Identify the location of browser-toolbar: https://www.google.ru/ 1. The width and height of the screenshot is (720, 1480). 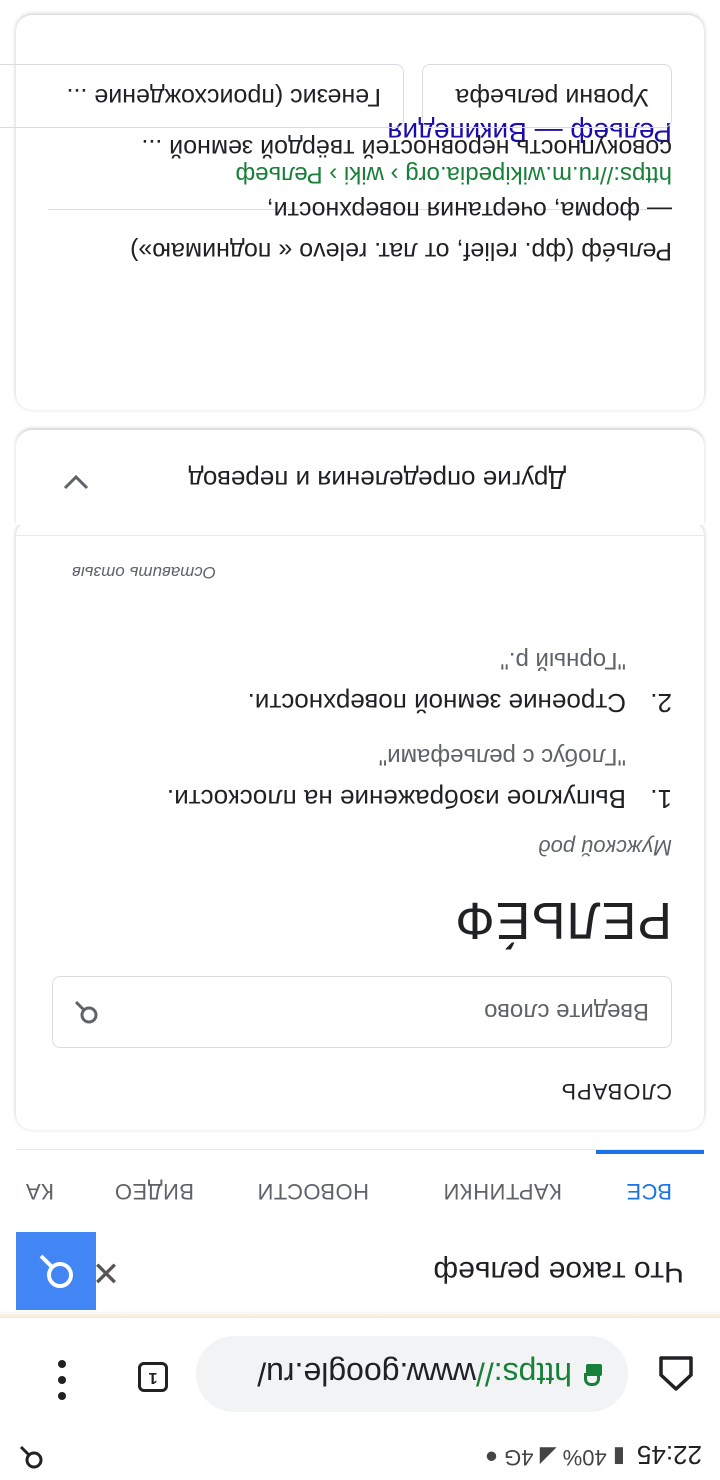
(360, 1373).